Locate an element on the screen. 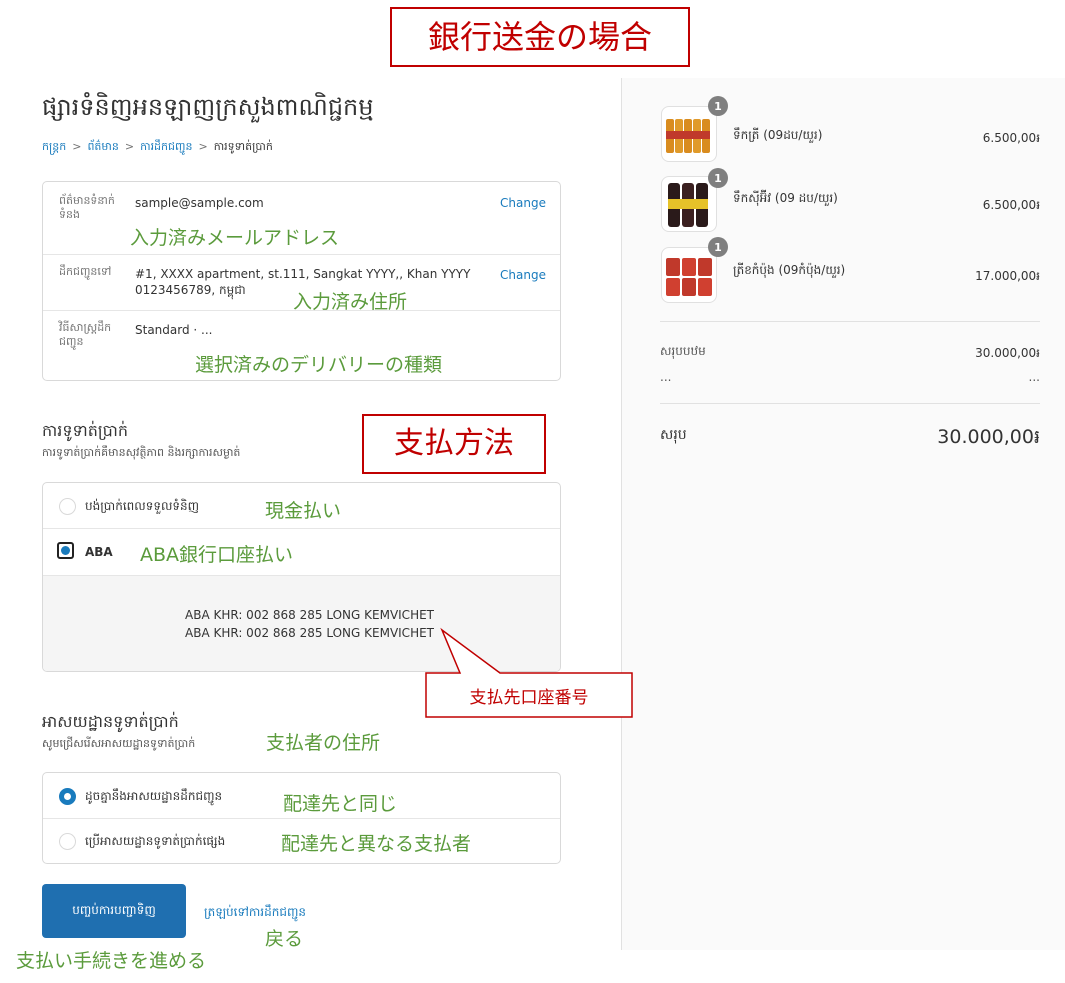 The image size is (1065, 983). method-label: វិធីសាស្ត្រដឹកជញ្ជូន is located at coordinates (85, 334).